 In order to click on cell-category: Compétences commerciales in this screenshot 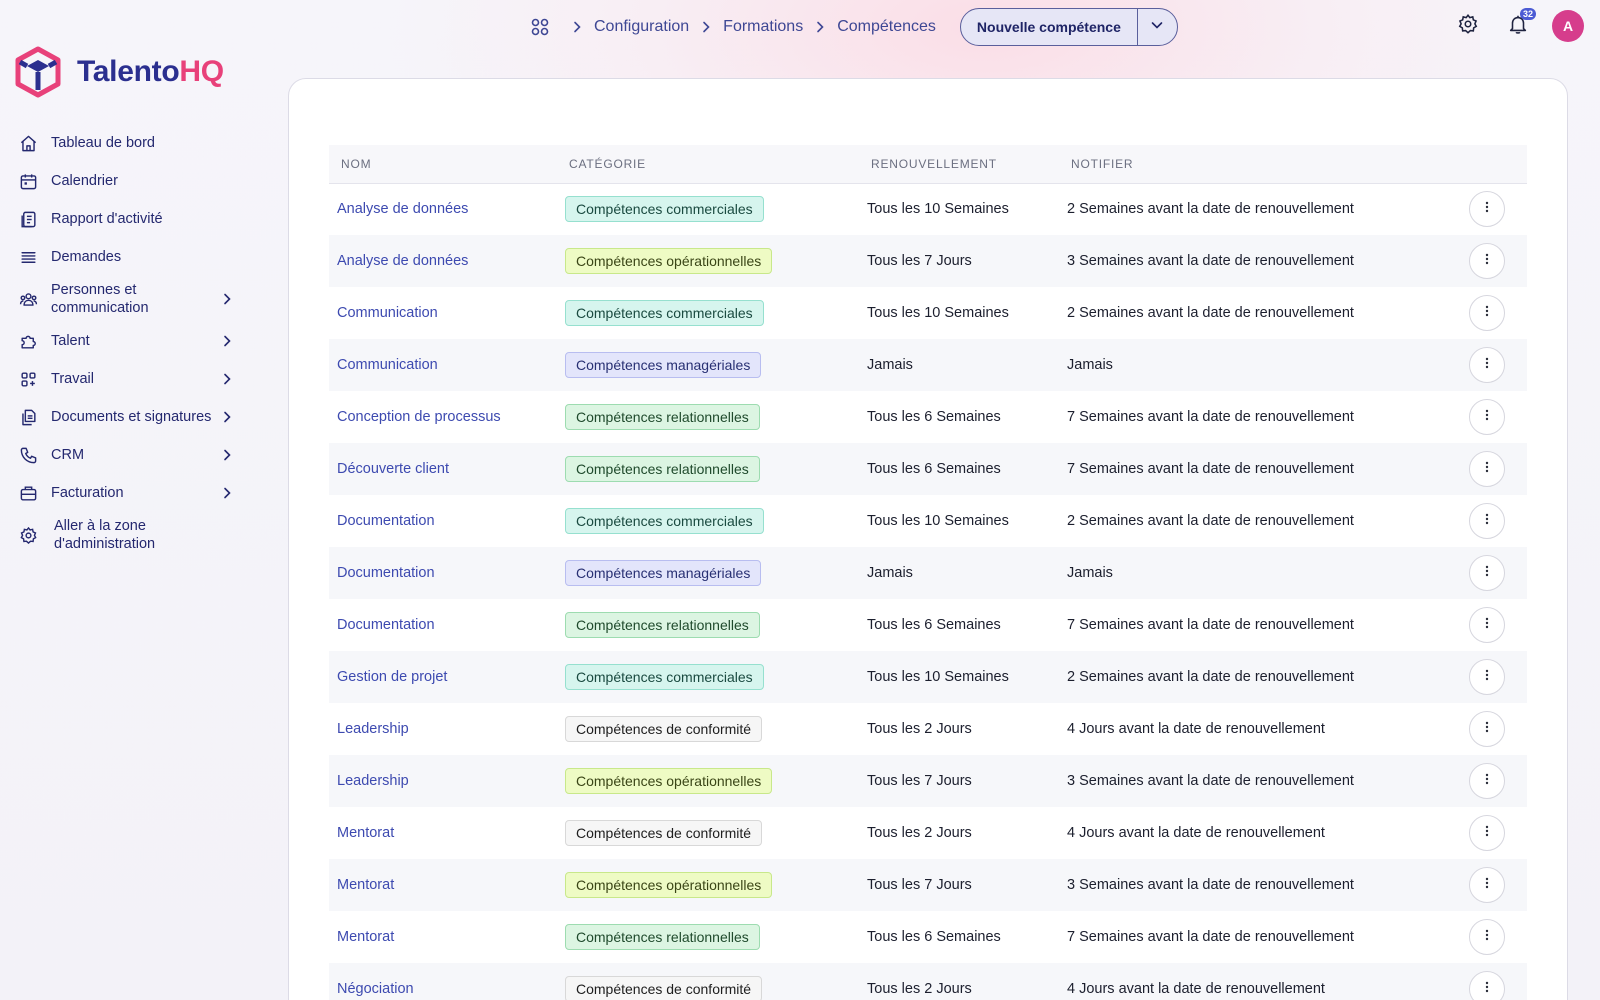, I will do `click(716, 209)`.